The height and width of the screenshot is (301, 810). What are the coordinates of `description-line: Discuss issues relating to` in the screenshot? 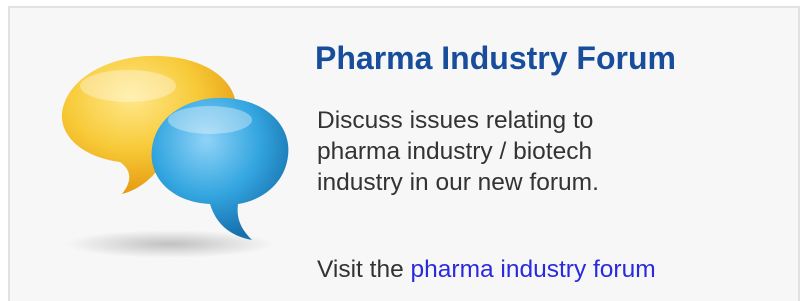 It's located at (455, 120).